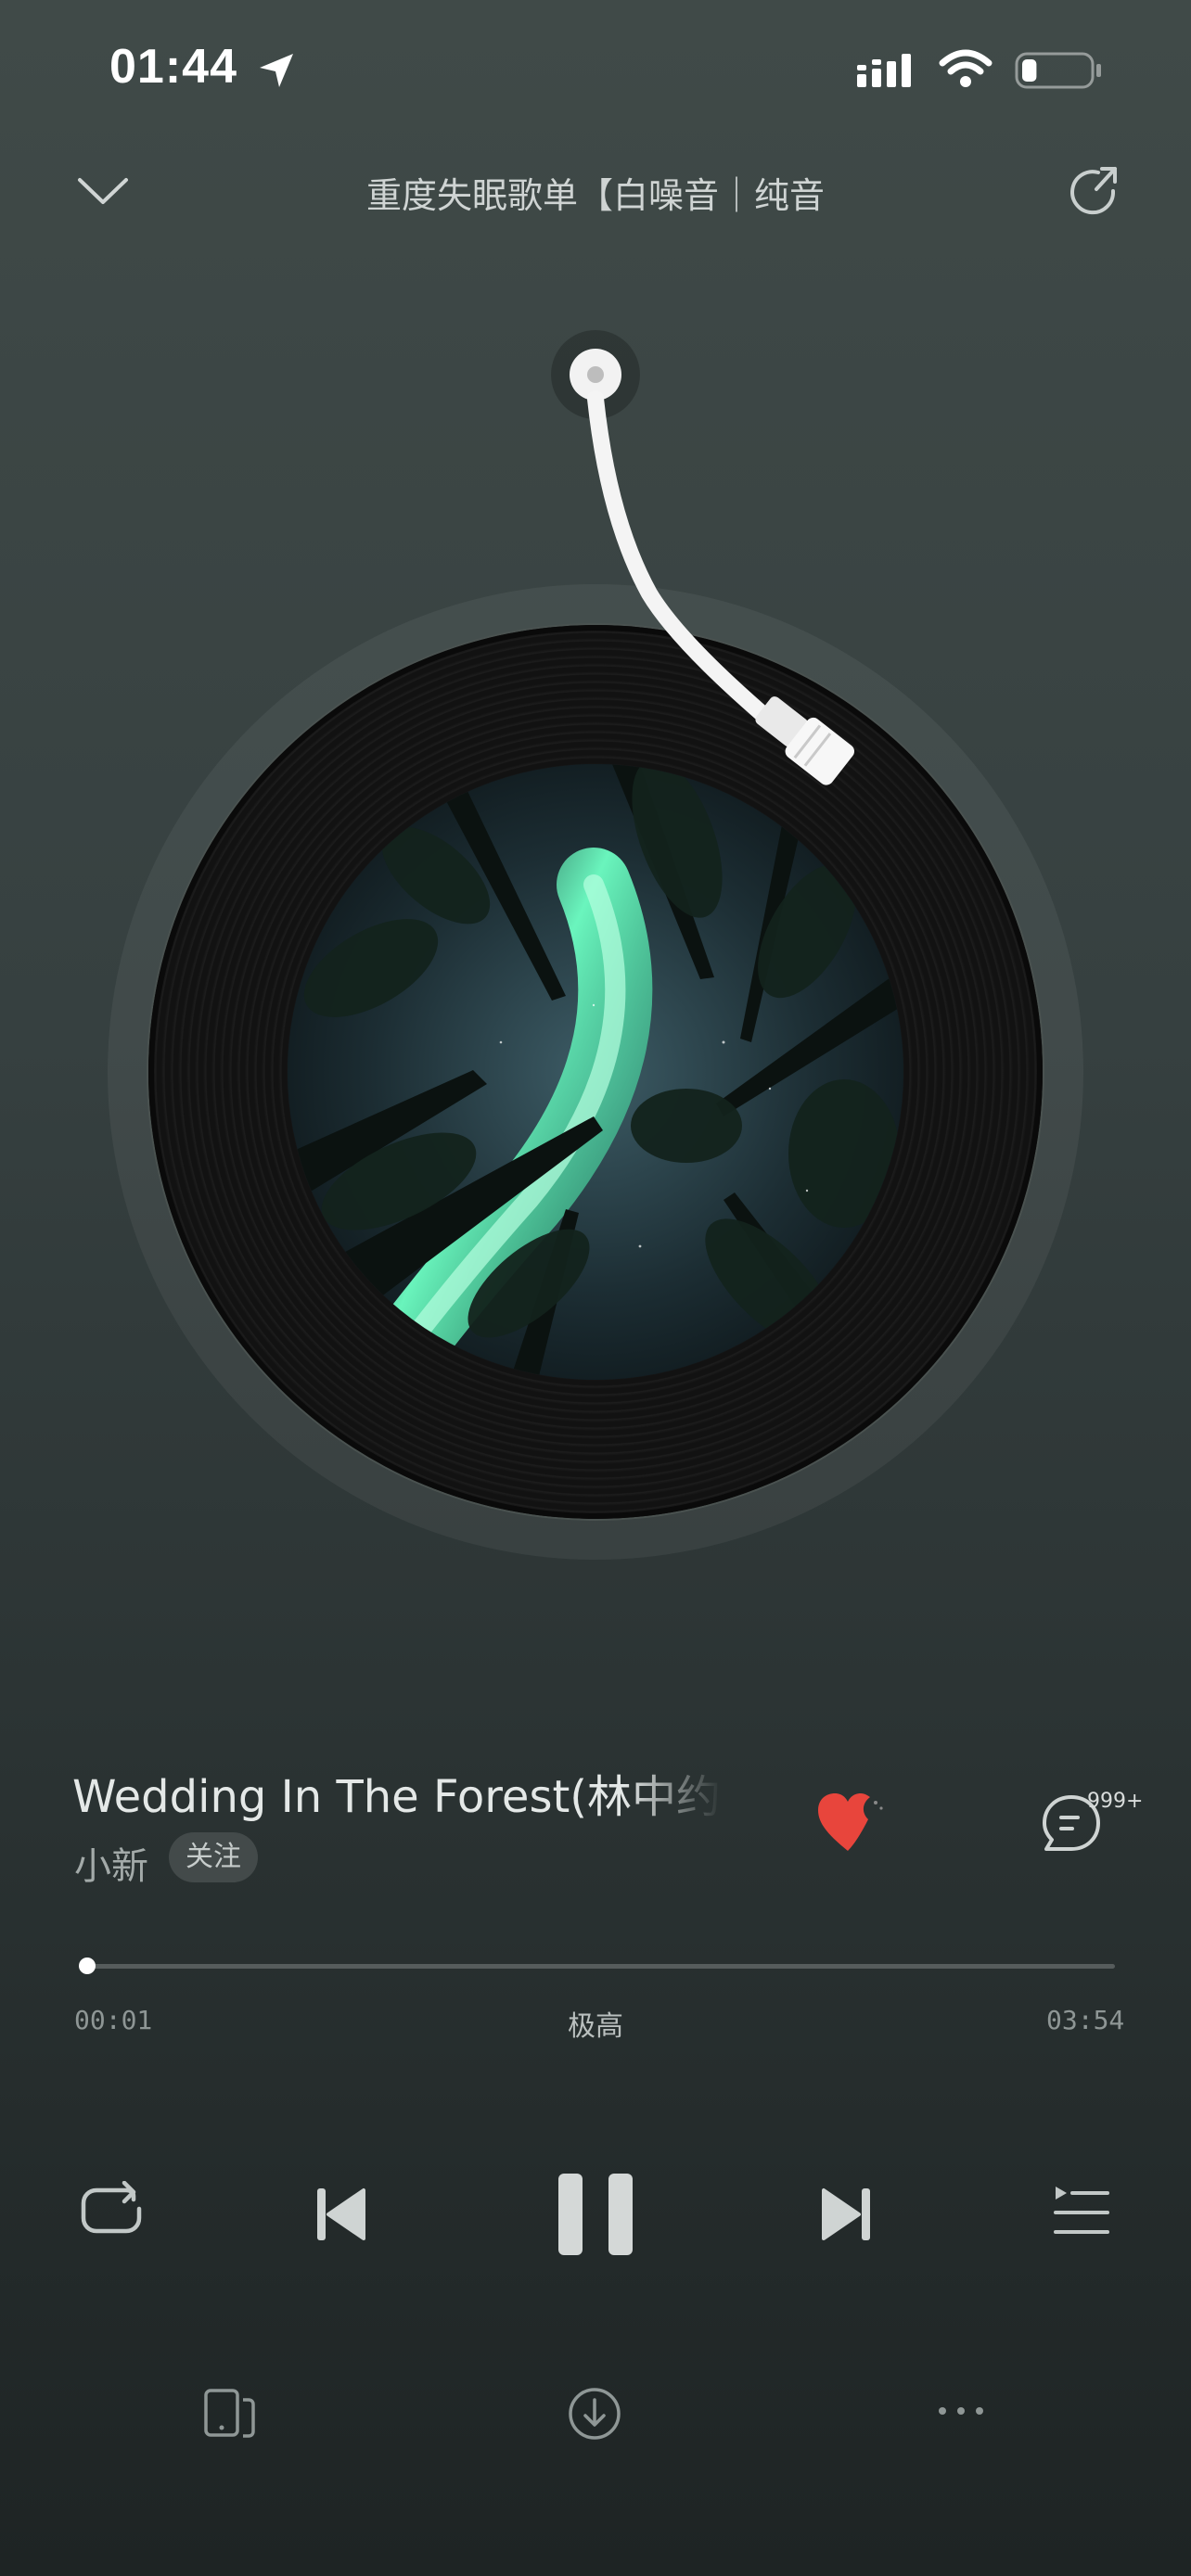  Describe the element at coordinates (213, 1857) in the screenshot. I see `follow-button: 关注` at that location.